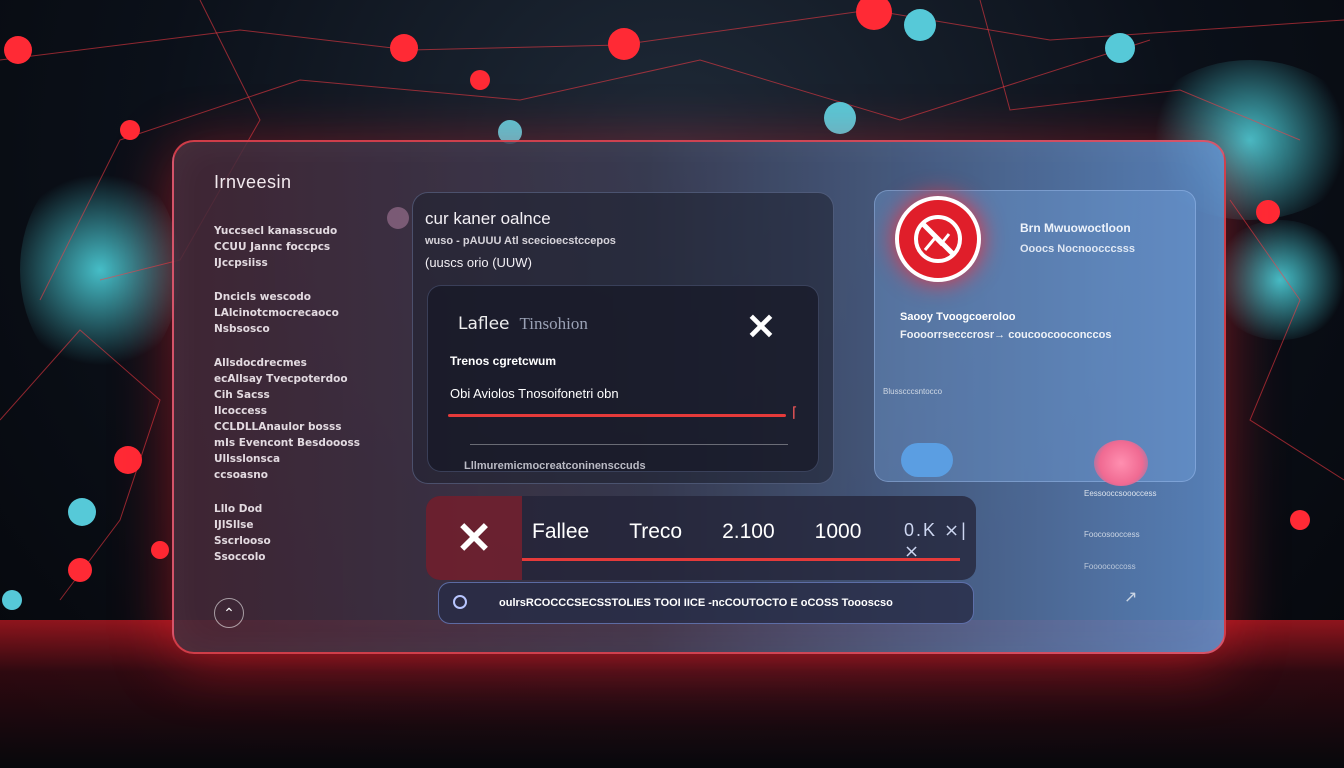  What do you see at coordinates (696, 532) in the screenshot?
I see `result-items: Fallee Treco 2.100 1000` at bounding box center [696, 532].